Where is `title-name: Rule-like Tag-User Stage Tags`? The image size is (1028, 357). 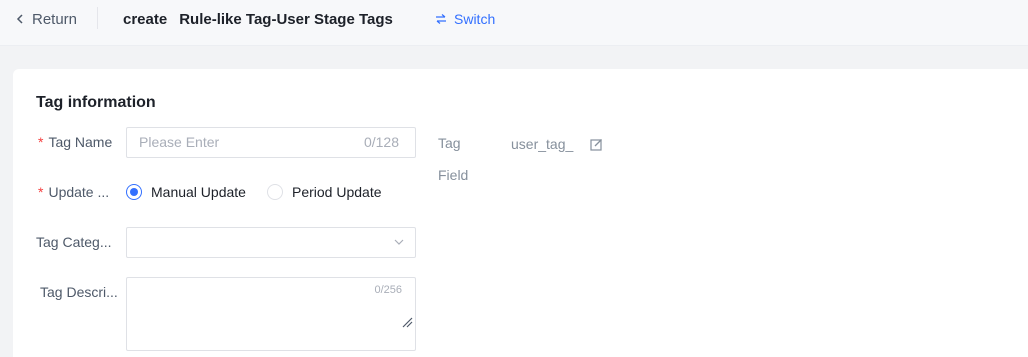
title-name: Rule-like Tag-User Stage Tags is located at coordinates (286, 19).